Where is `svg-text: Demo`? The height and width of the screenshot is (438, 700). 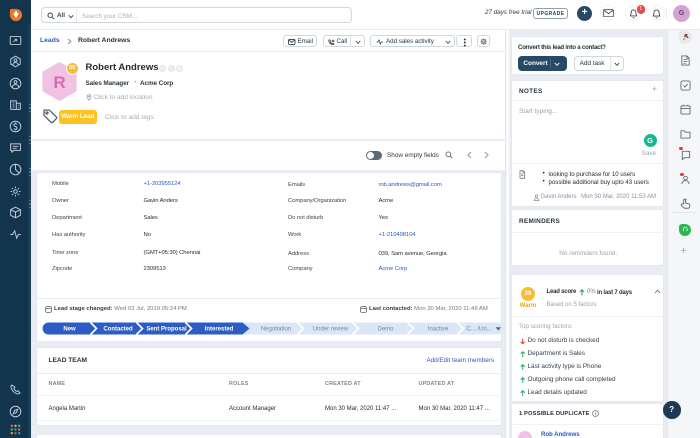 svg-text: Demo is located at coordinates (385, 329).